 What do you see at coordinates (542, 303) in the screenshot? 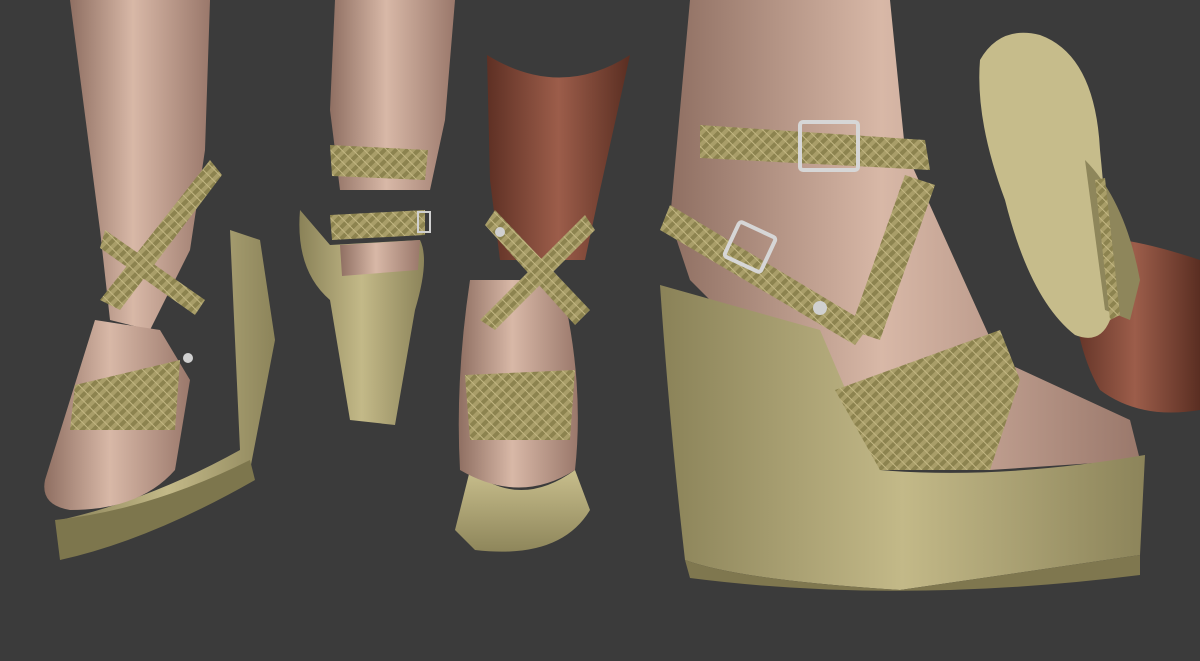
I see `sandal-view-front` at bounding box center [542, 303].